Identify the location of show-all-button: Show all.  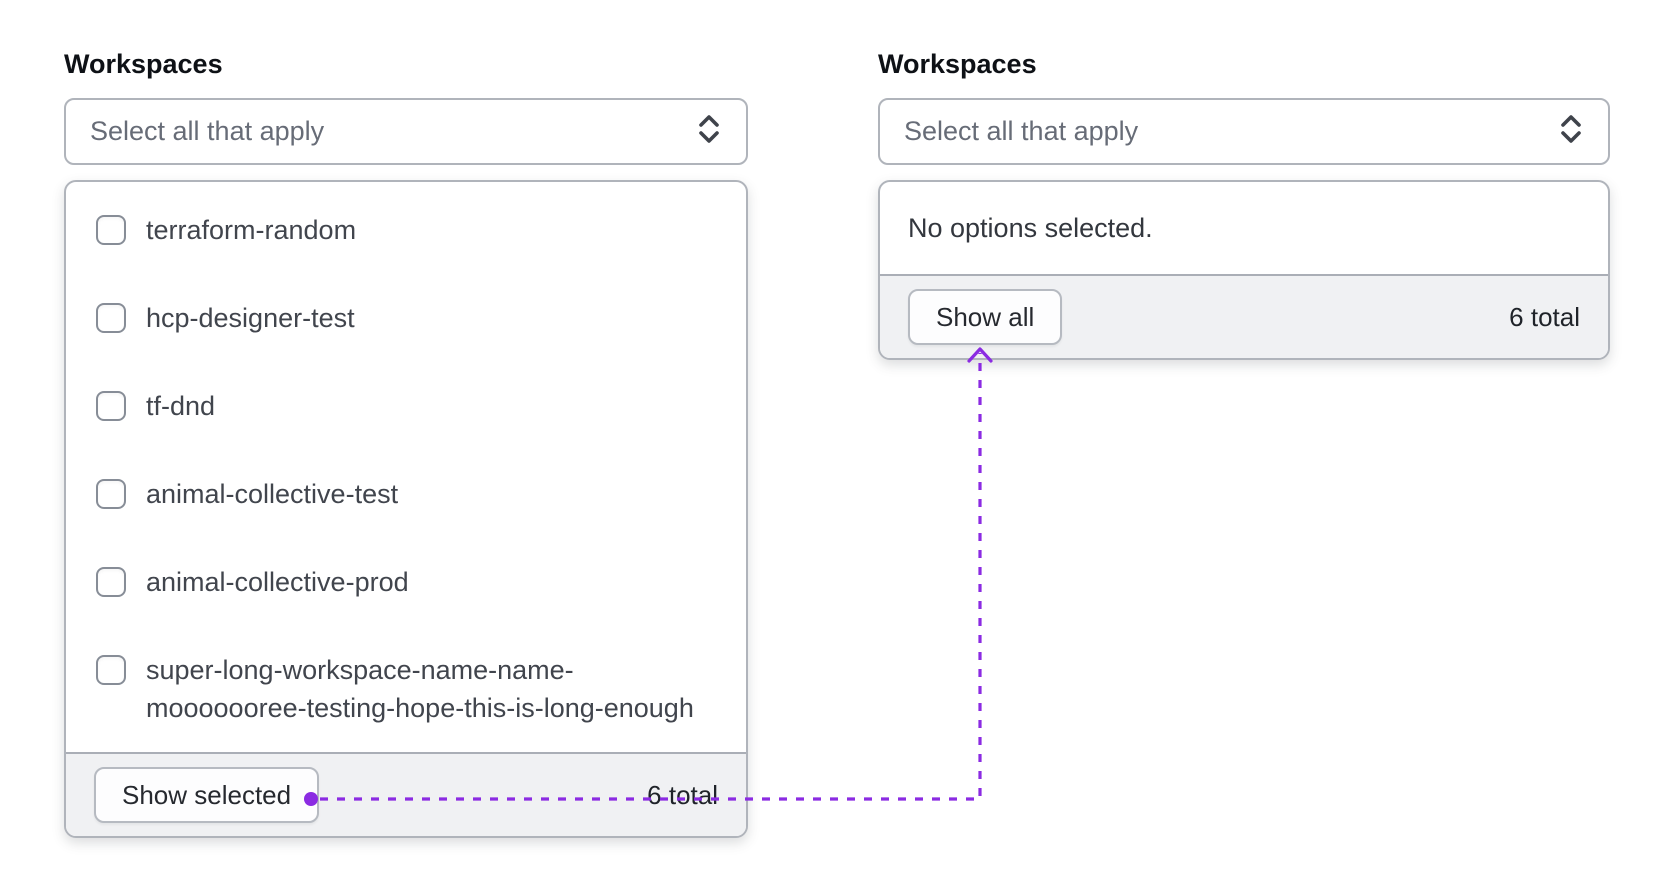
(985, 317).